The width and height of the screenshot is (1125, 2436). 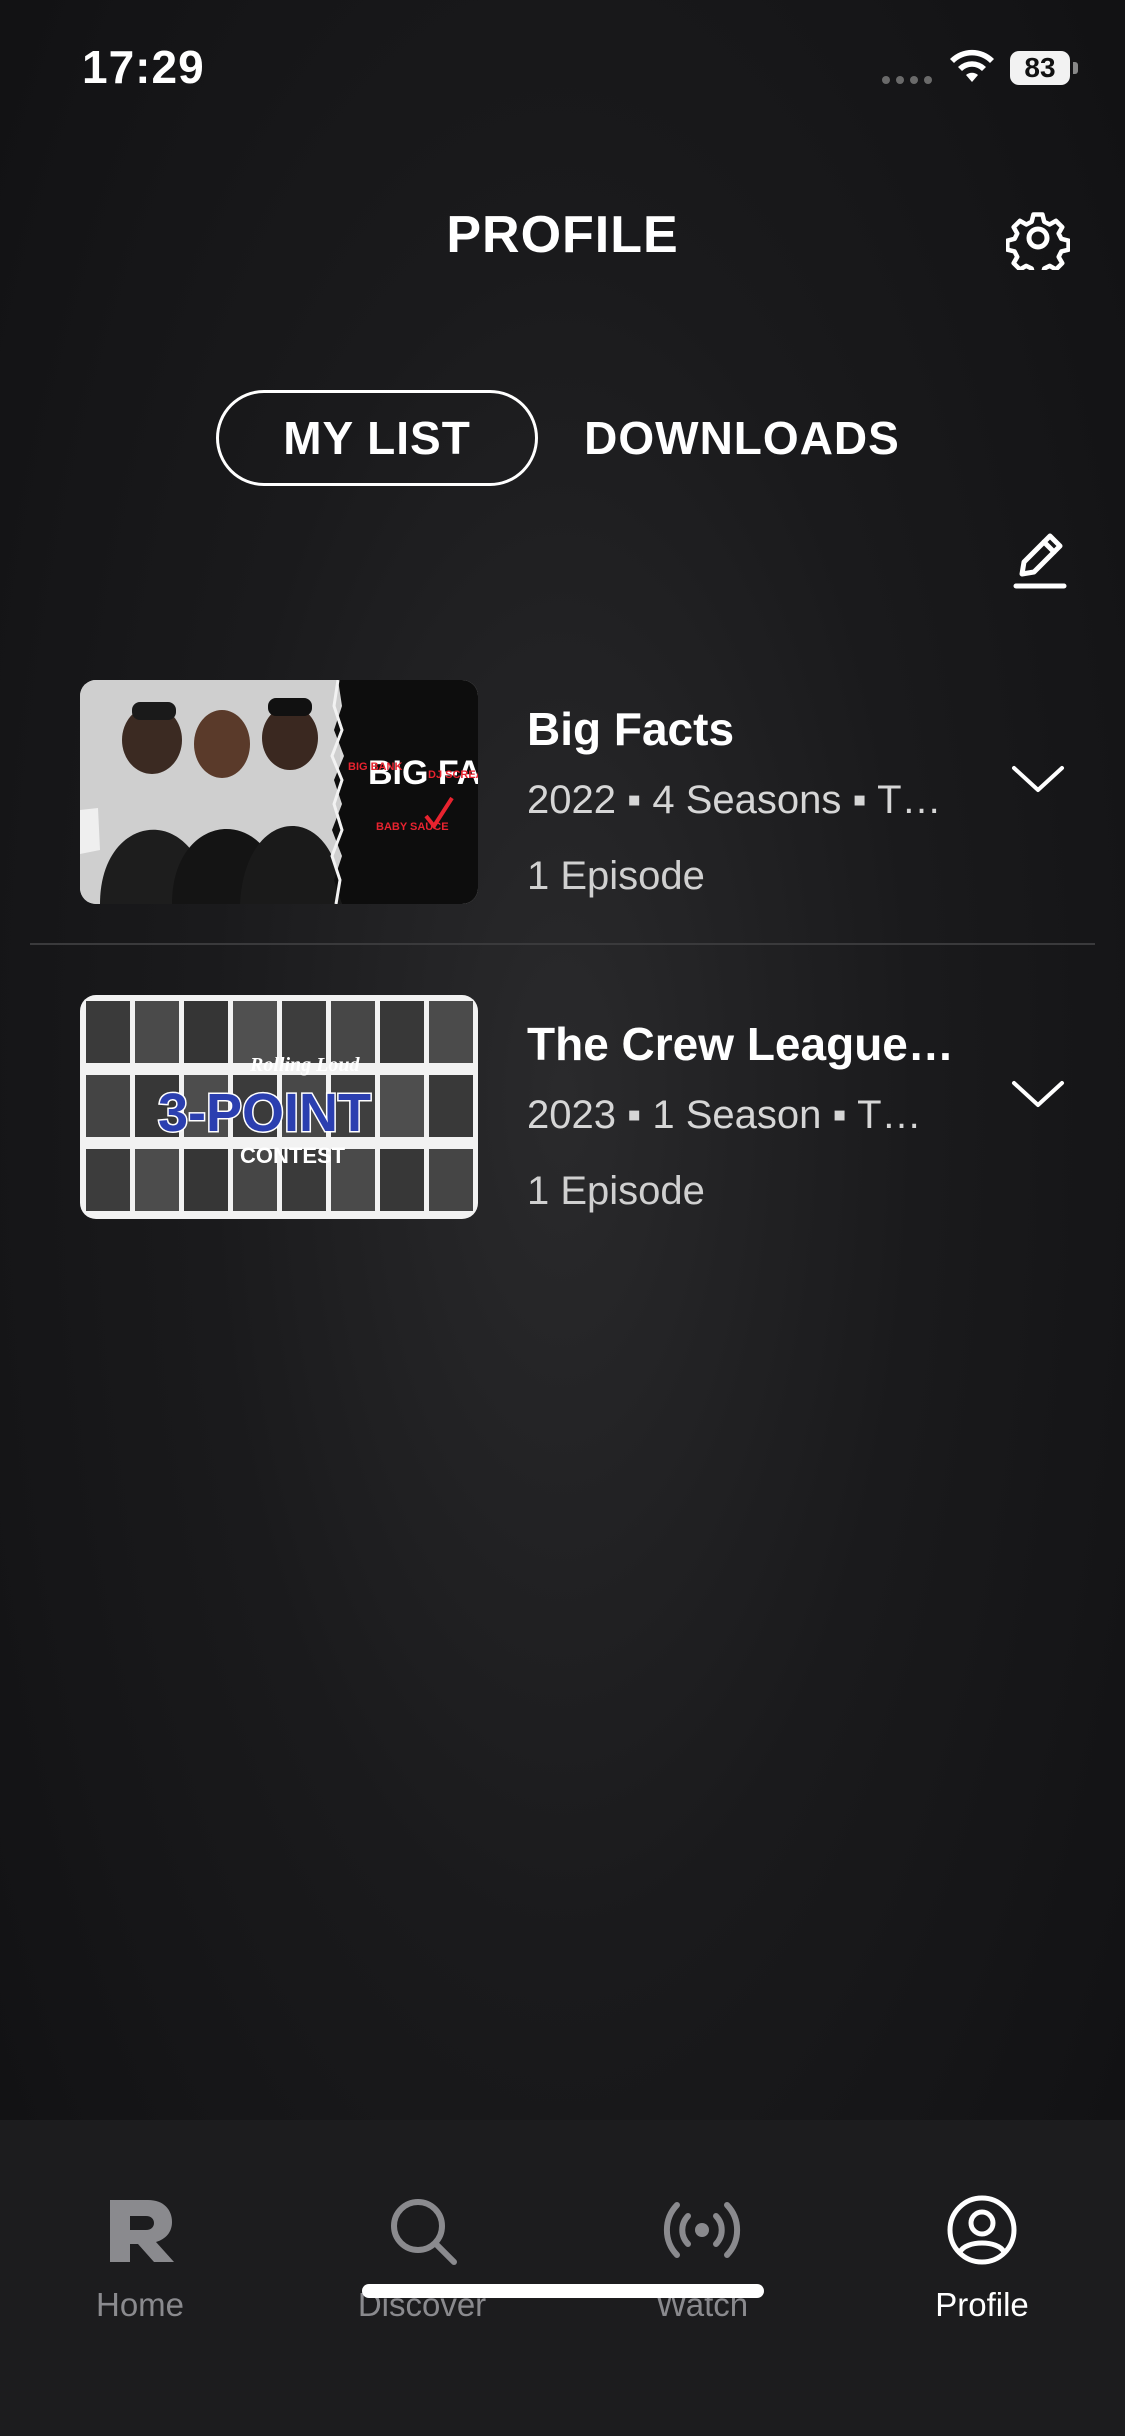 I want to click on pencil-icon, so click(x=1040, y=561).